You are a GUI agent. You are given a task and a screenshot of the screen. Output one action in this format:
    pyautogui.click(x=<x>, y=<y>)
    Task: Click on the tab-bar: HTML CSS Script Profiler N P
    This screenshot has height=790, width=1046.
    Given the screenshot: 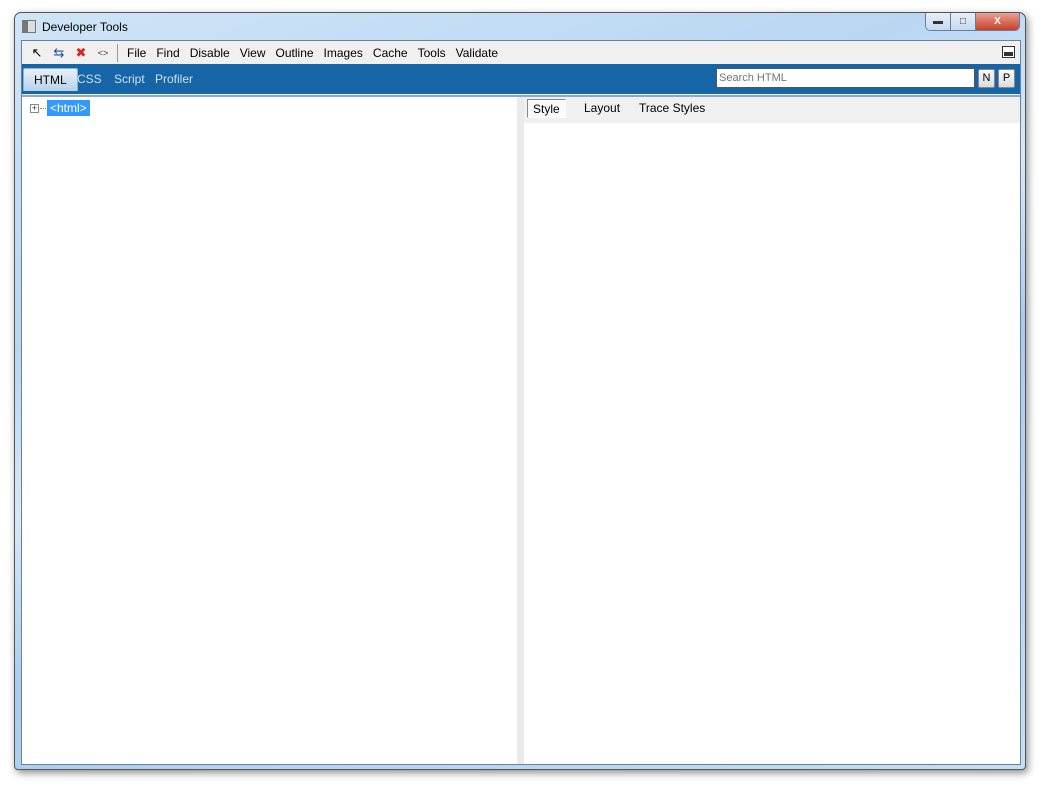 What is the action you would take?
    pyautogui.click(x=521, y=79)
    